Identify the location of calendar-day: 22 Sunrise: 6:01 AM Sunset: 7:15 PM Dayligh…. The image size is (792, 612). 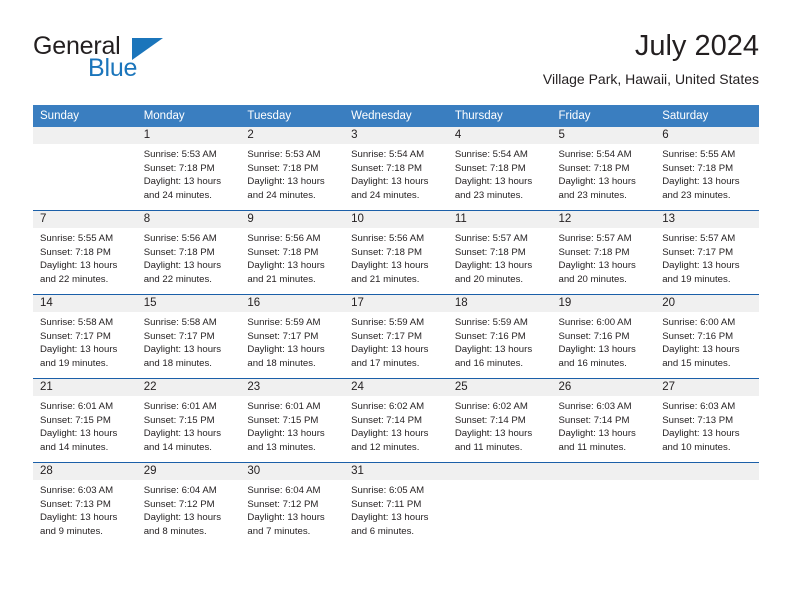
(188, 420).